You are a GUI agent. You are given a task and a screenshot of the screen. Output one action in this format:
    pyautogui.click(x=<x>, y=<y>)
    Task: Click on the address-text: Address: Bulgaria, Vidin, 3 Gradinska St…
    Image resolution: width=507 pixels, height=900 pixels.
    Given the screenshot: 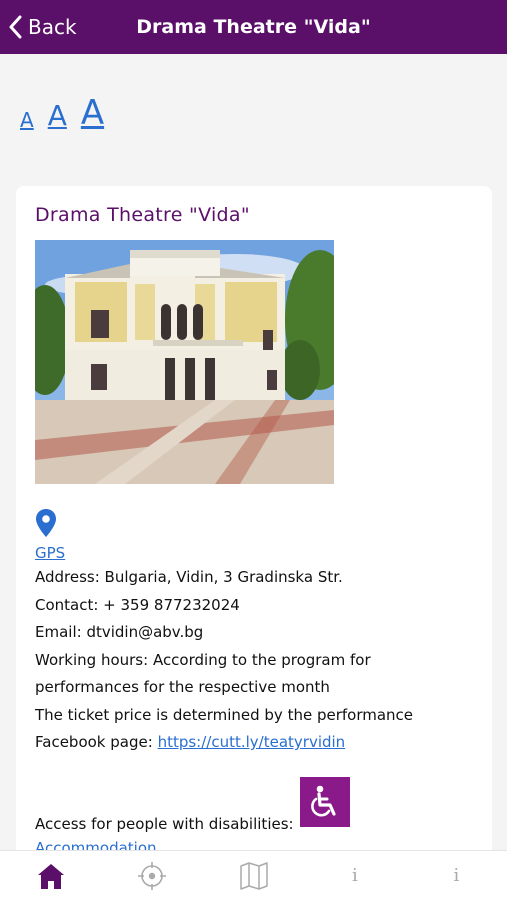 What is the action you would take?
    pyautogui.click(x=189, y=577)
    